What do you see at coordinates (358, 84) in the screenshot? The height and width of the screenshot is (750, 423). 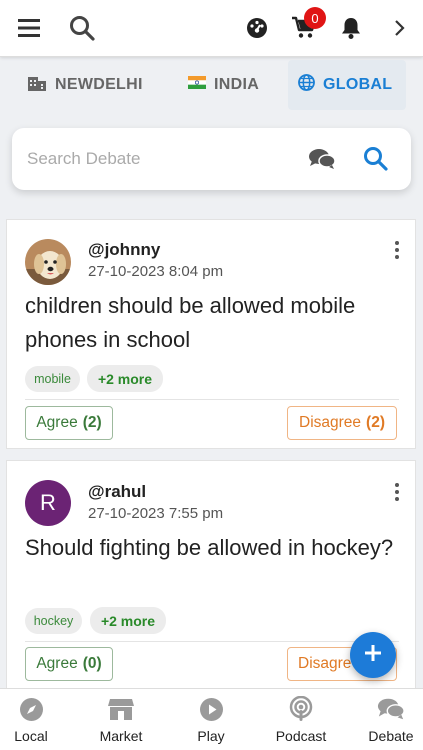 I see `tab-global-label: GLOBAL` at bounding box center [358, 84].